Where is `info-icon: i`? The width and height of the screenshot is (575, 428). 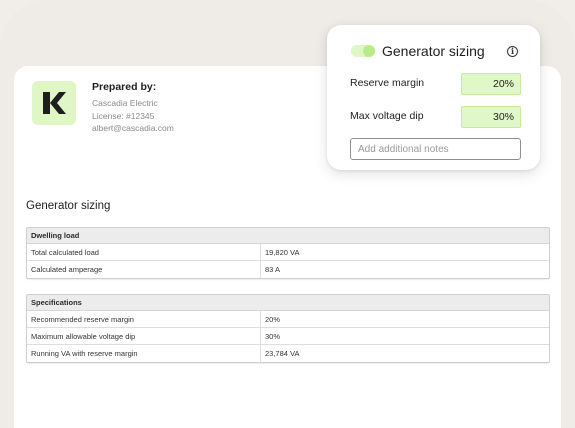
info-icon: i is located at coordinates (512, 51).